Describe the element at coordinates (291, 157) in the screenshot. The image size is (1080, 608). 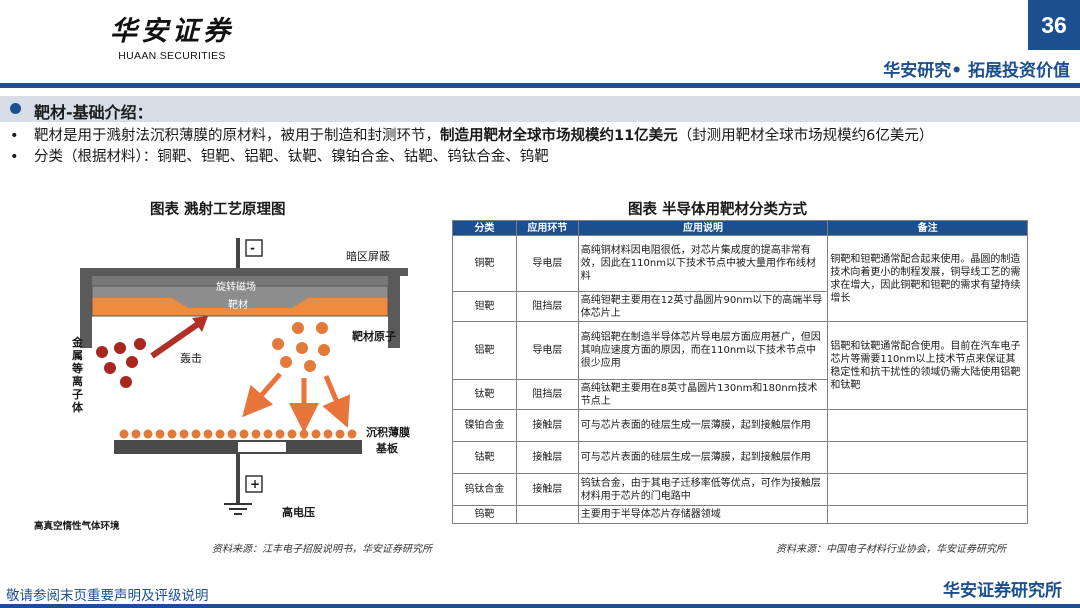
I see `bullet-text: 分类（根据材料）：铜靶、钽靶、铝靶、钛靶、镍铂合金、钴靶、钨钛合金、钨靶` at that location.